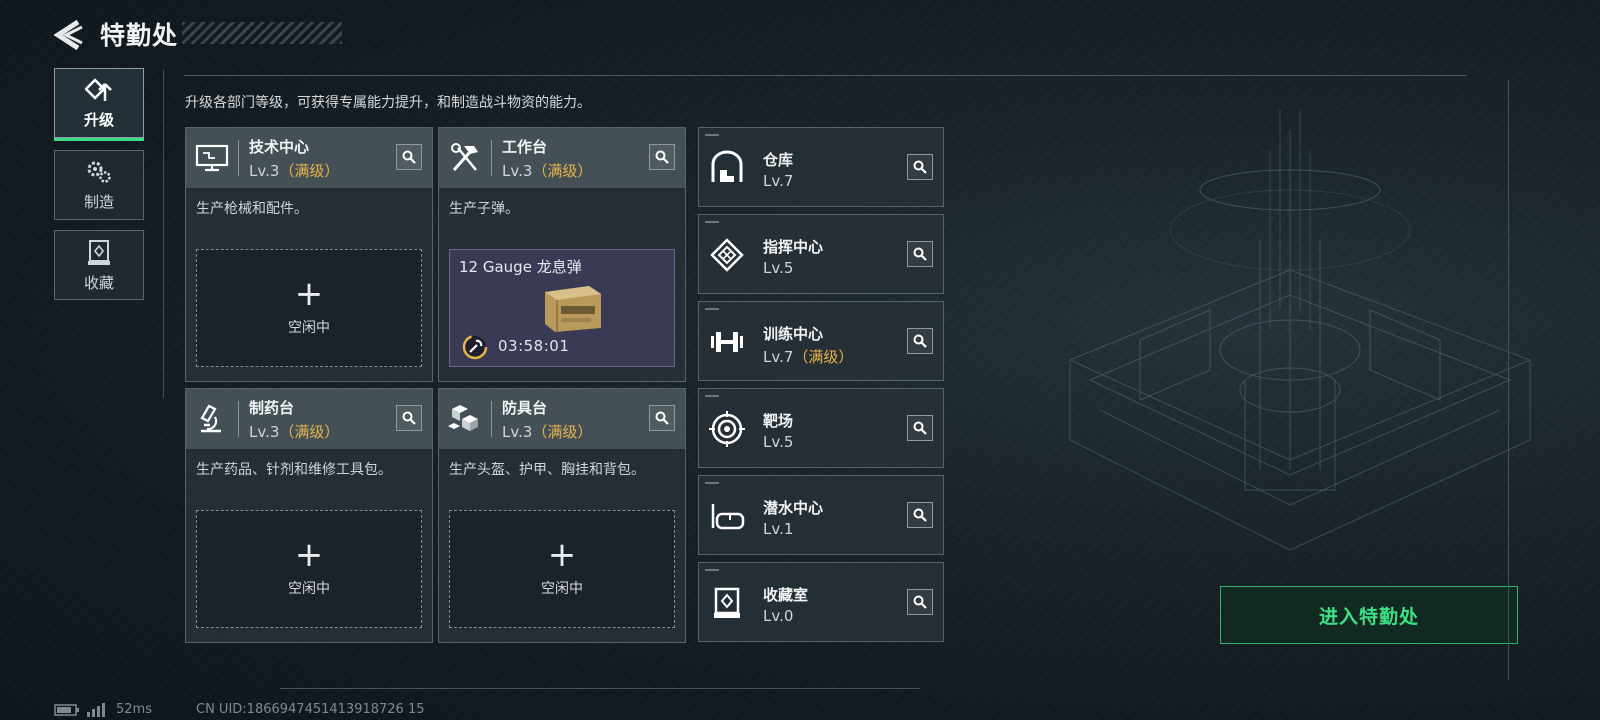 This screenshot has width=1600, height=720. Describe the element at coordinates (475, 347) in the screenshot. I see `timer-wrench-icon` at that location.